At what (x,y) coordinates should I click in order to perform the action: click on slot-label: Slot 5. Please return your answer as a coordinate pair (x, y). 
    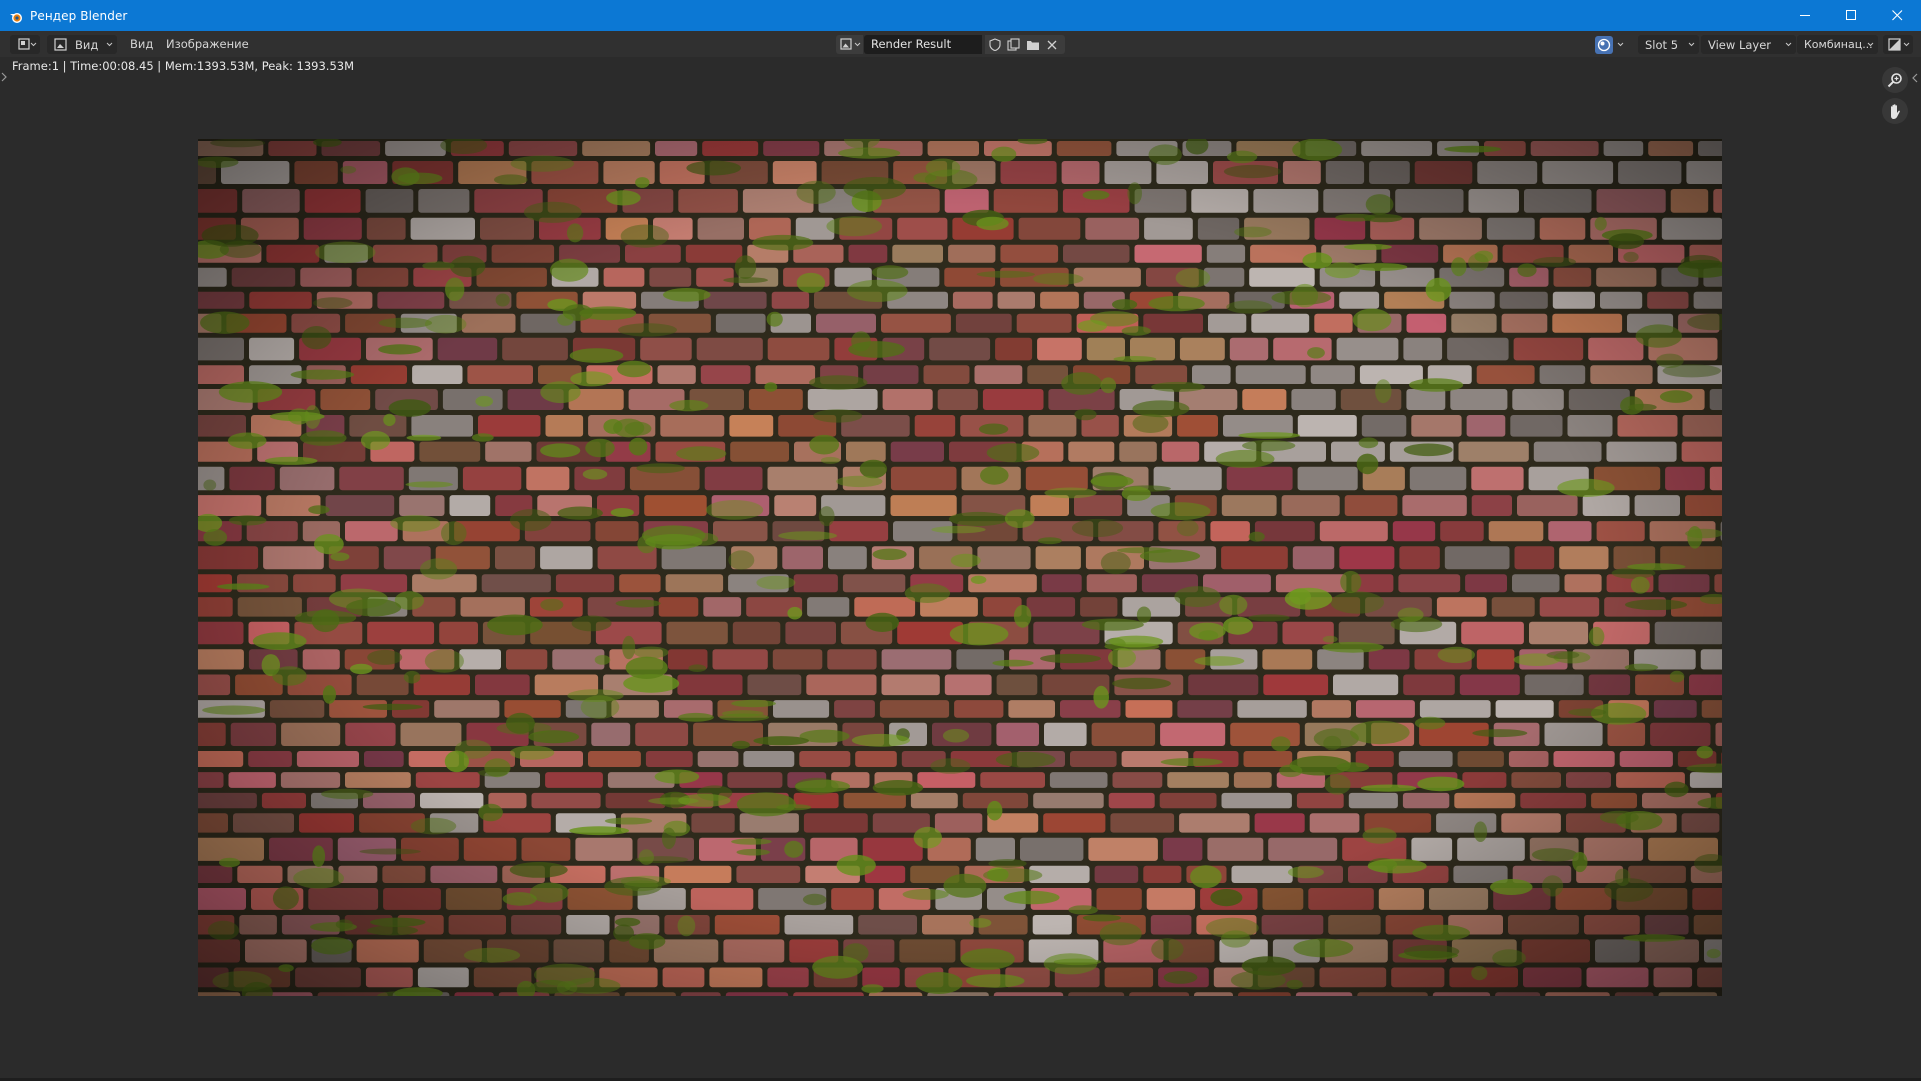
    Looking at the image, I should click on (1662, 44).